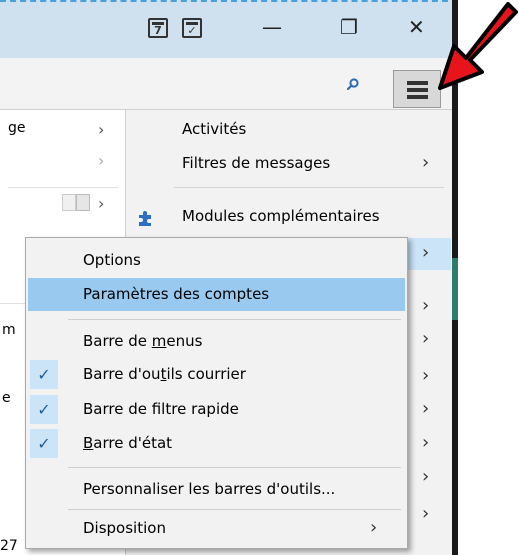 The image size is (519, 555). Describe the element at coordinates (133, 443) in the screenshot. I see `label-part: arre d'état` at that location.